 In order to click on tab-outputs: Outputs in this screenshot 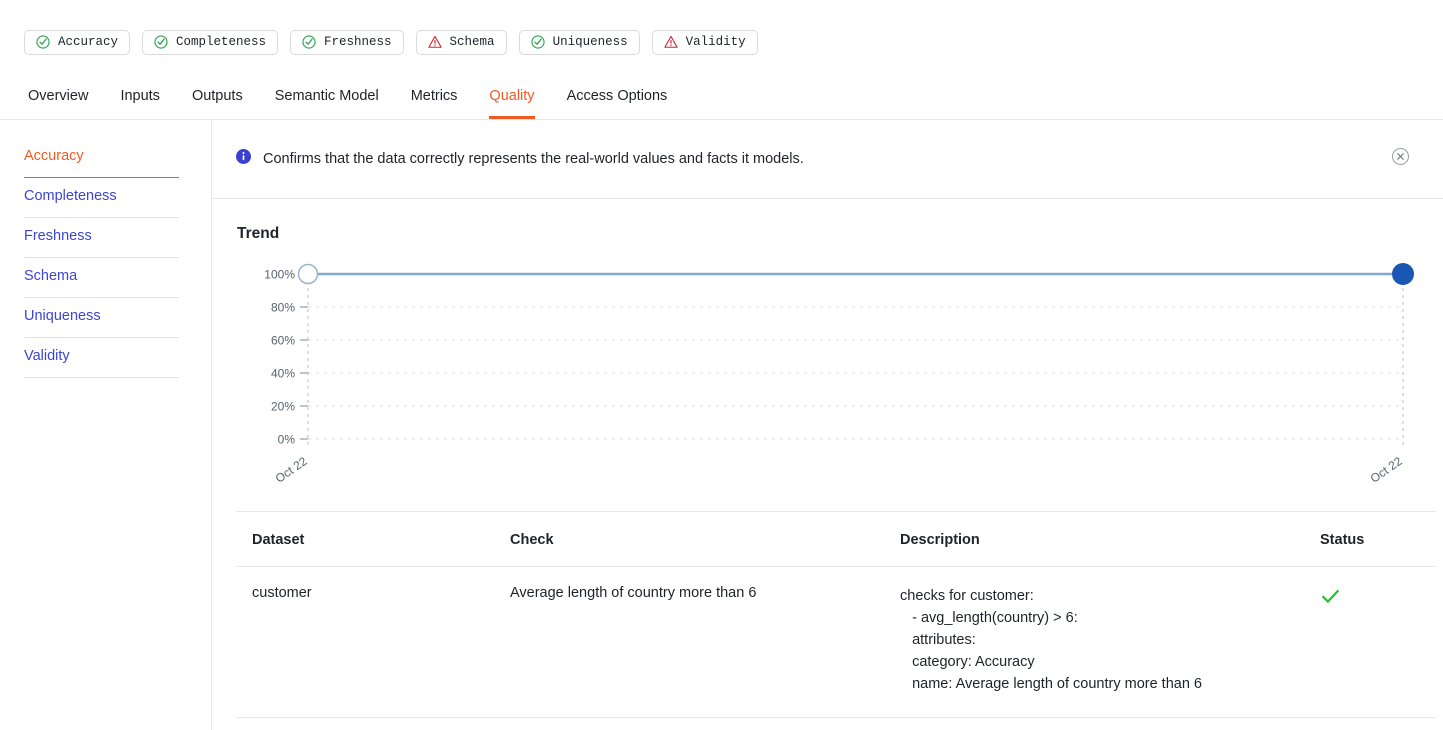, I will do `click(217, 103)`.